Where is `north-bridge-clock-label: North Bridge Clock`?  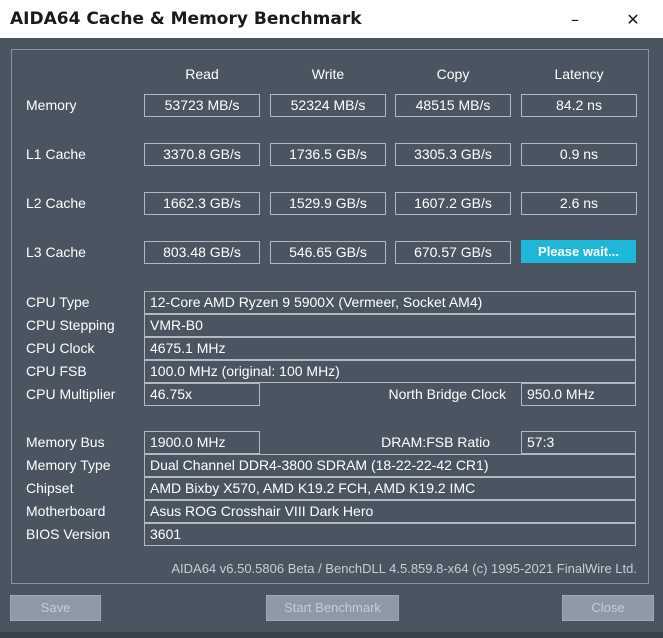 north-bridge-clock-label: North Bridge Clock is located at coordinates (447, 394).